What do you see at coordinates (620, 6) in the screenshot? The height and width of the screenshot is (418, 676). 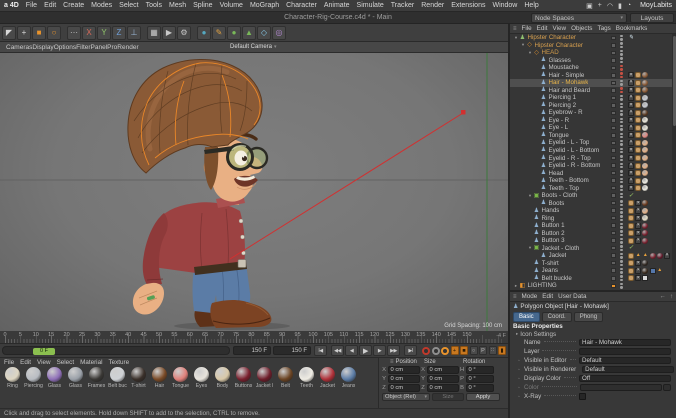 I see `battery-icon: ▮` at bounding box center [620, 6].